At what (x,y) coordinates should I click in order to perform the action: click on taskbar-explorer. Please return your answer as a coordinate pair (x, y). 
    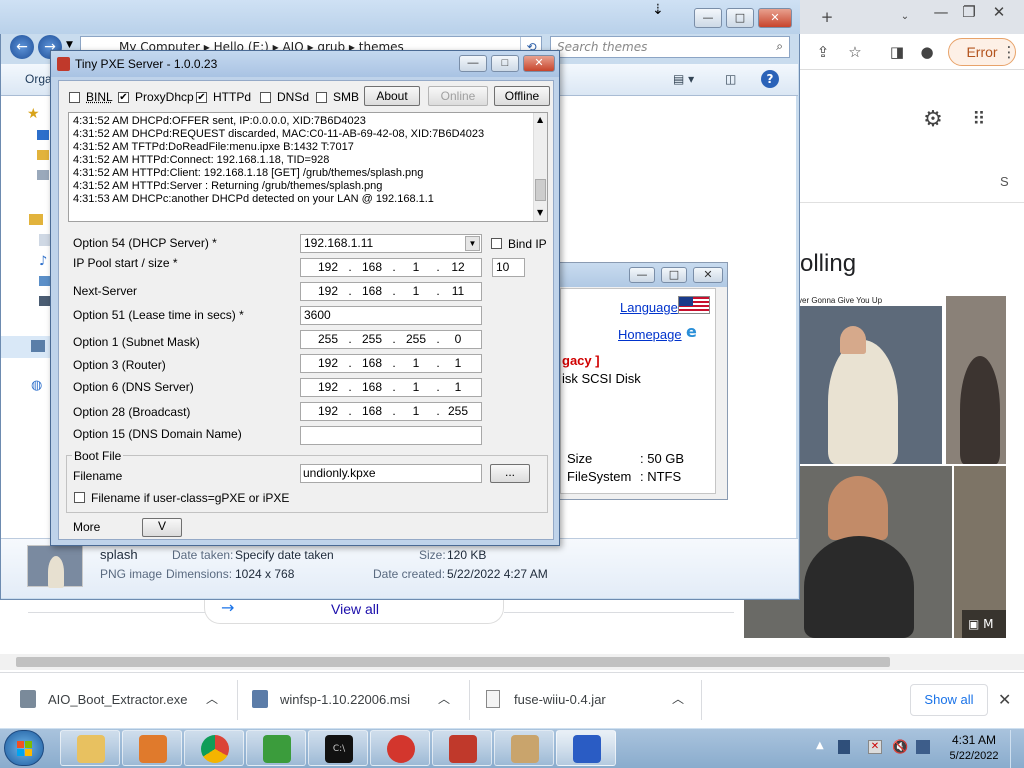
    Looking at the image, I should click on (90, 748).